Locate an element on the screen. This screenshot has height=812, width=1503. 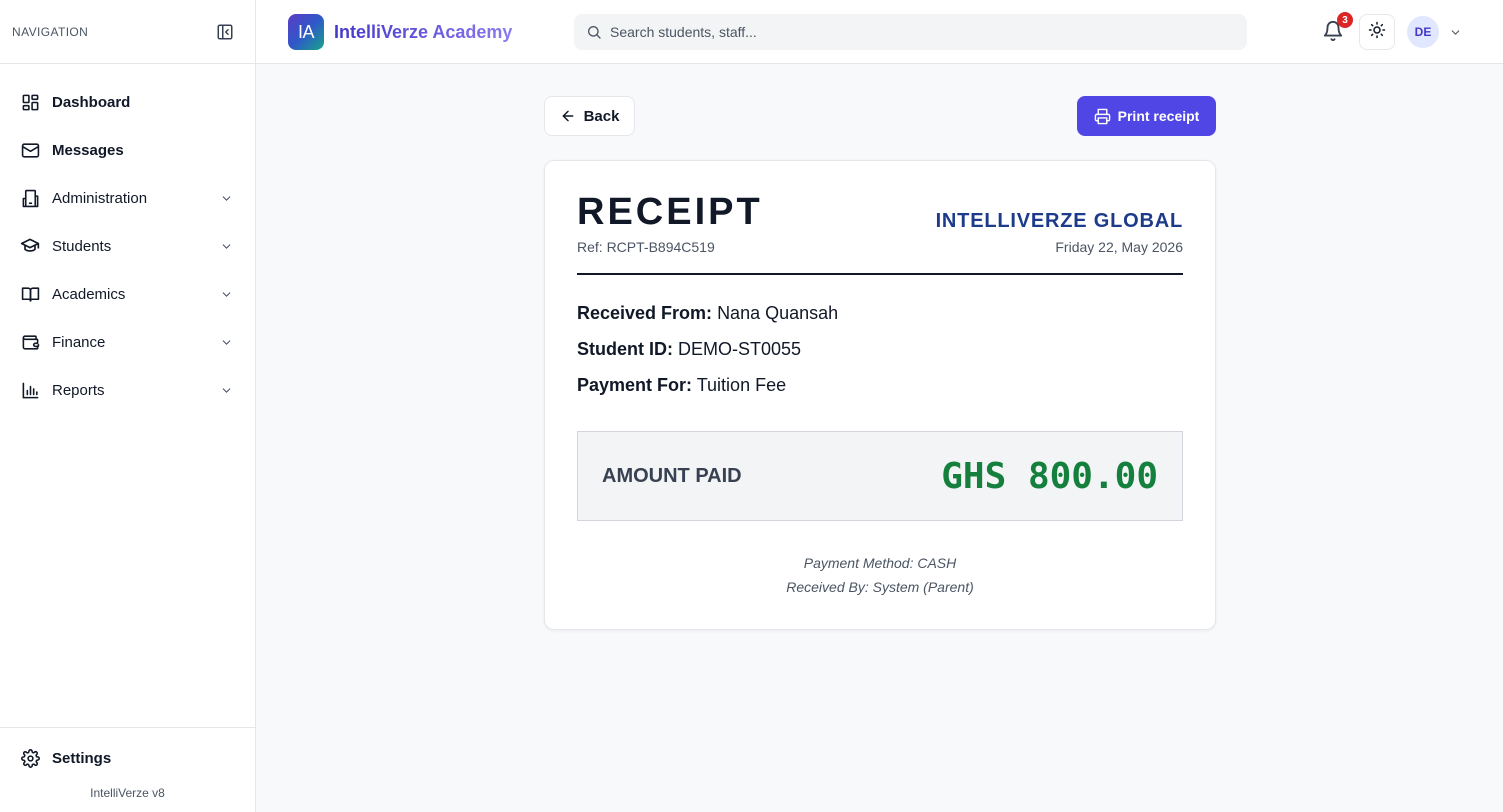
sidebar-item-students: Students is located at coordinates (127, 246).